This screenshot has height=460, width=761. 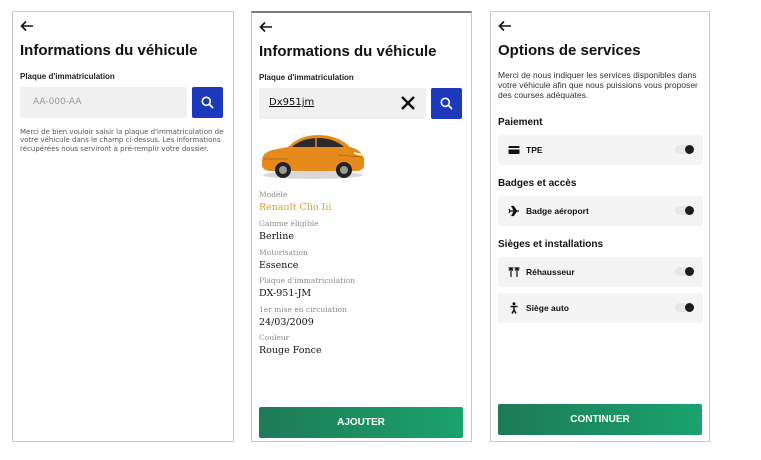 I want to click on field-value-first-registration: 24/03/2009, so click(x=286, y=322).